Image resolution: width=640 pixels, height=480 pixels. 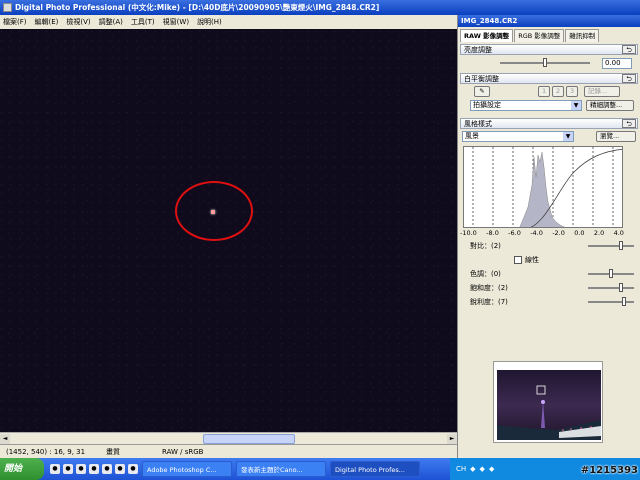 I want to click on brightness-title: 亮度調整, so click(x=478, y=49).